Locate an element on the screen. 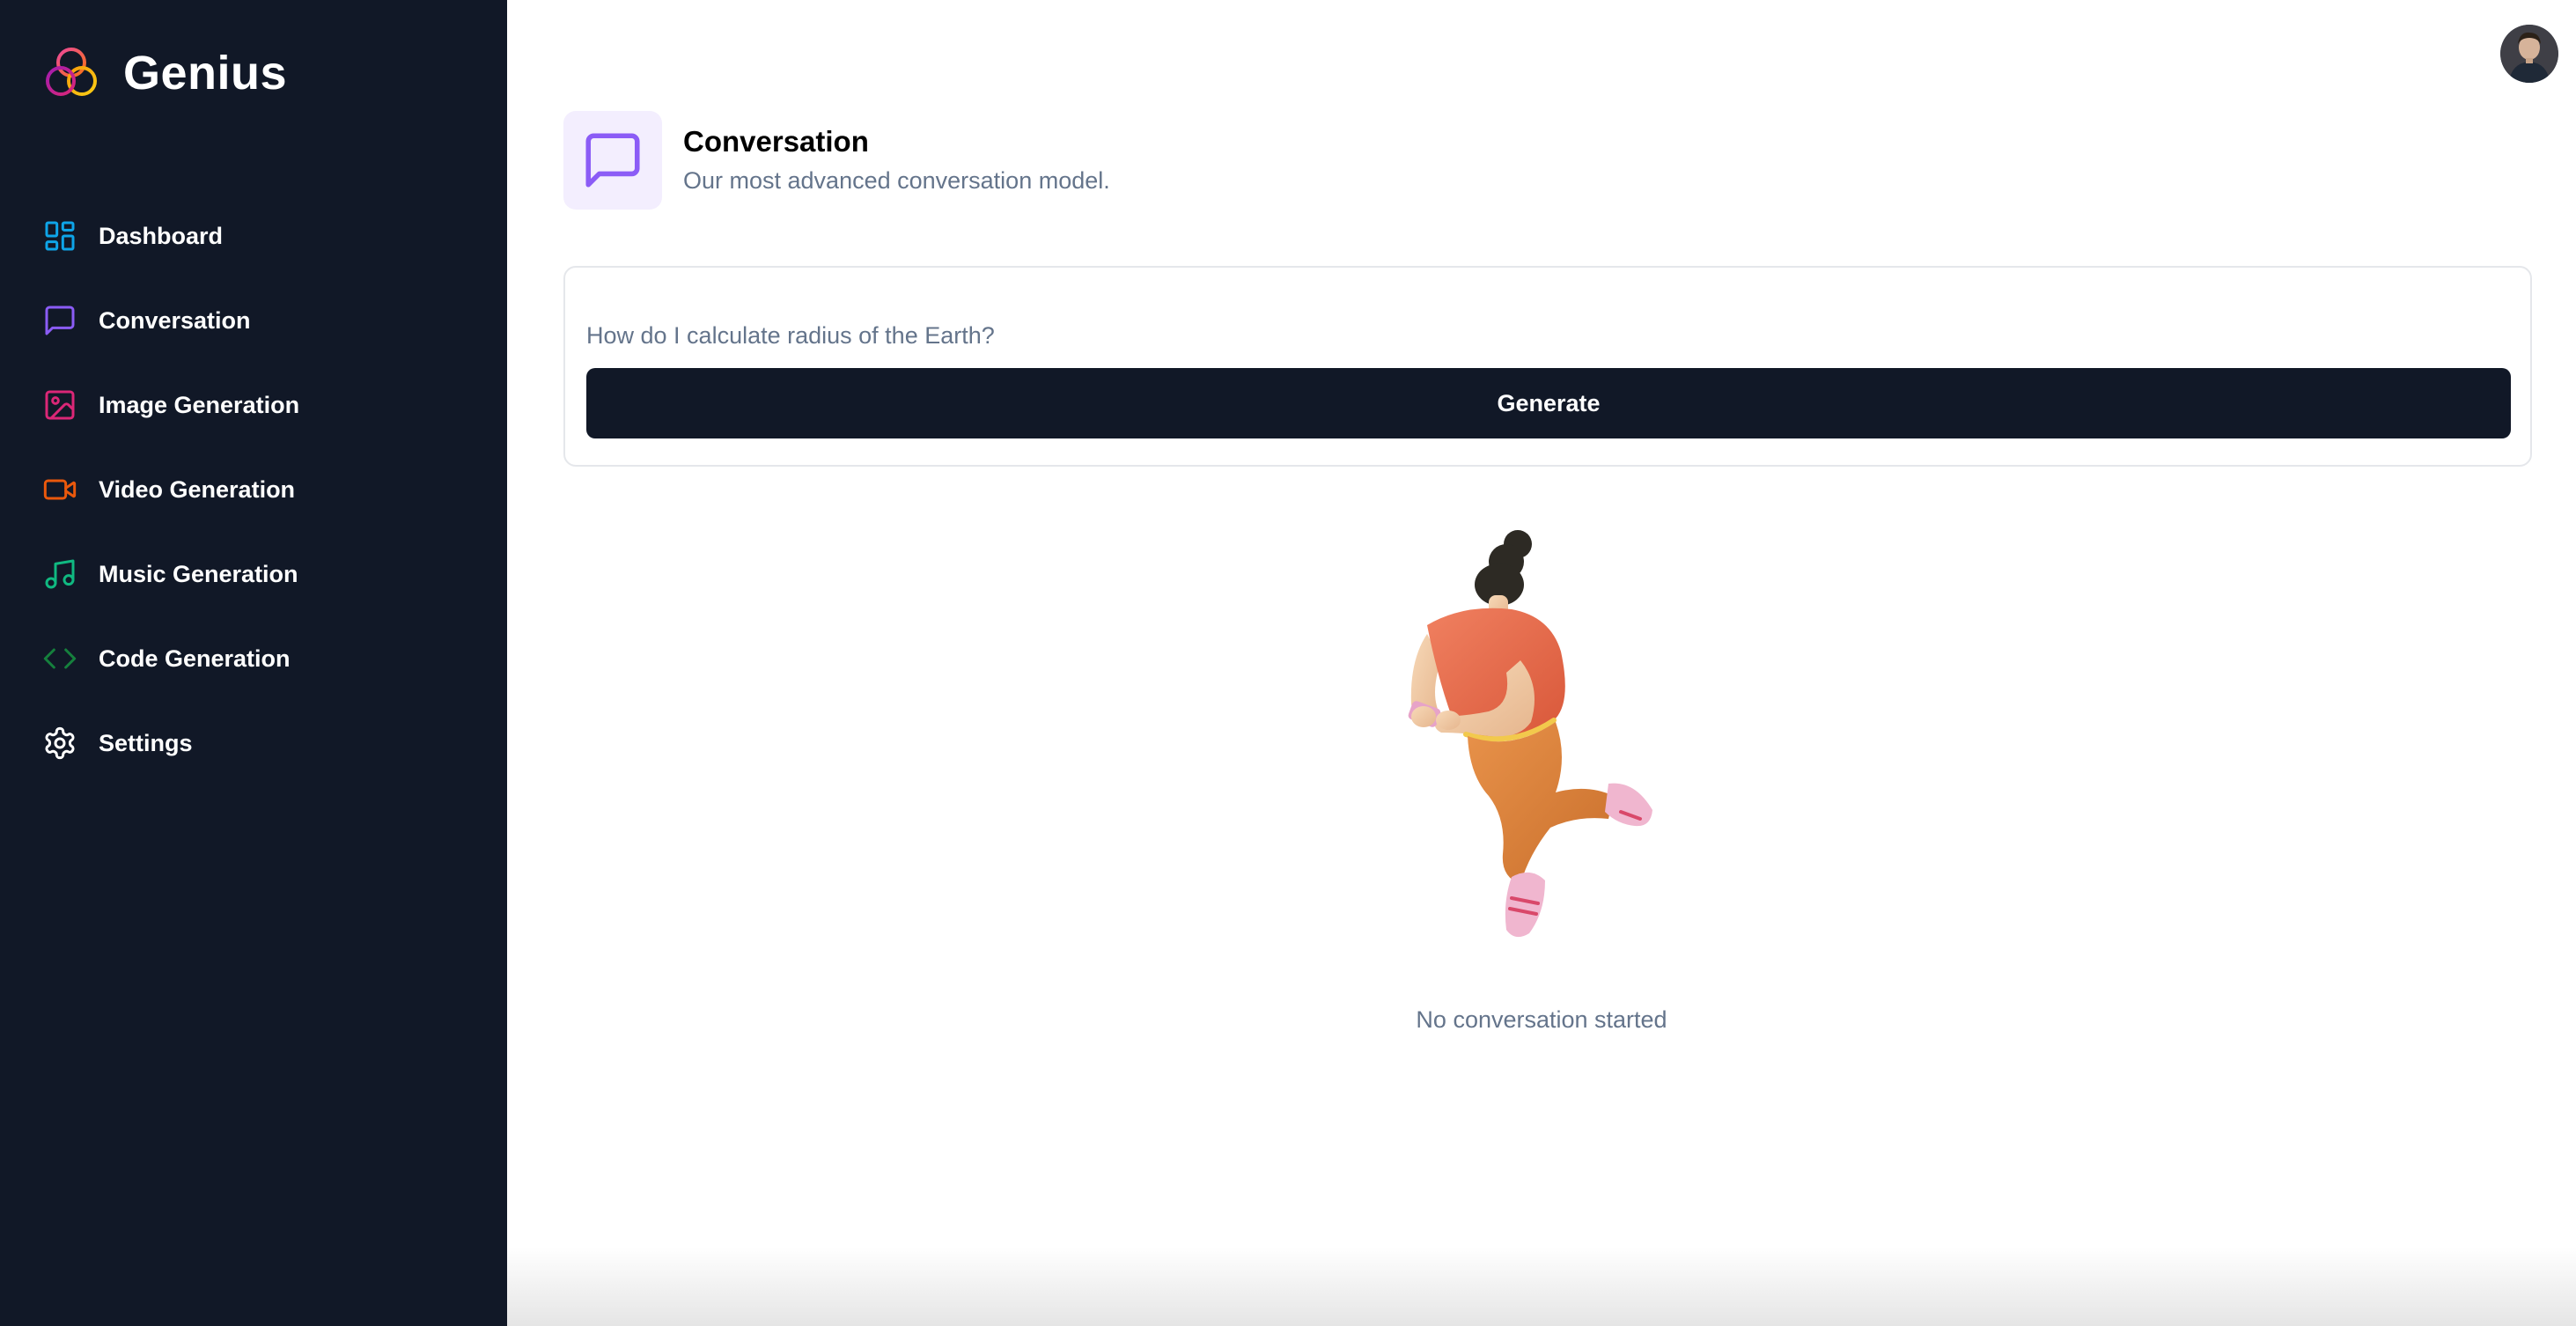 This screenshot has height=1326, width=2576. sidebar-item-code-generation: Code Generation is located at coordinates (253, 658).